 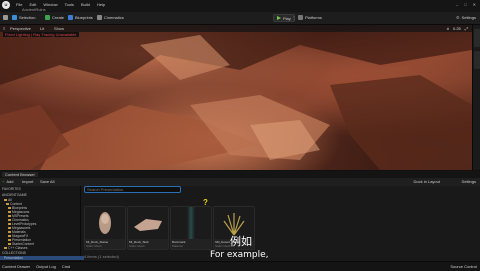 I want to click on viewport-toolbar: ≡ Perspective Lit Show # 0.25 ⤢, so click(x=236, y=28).